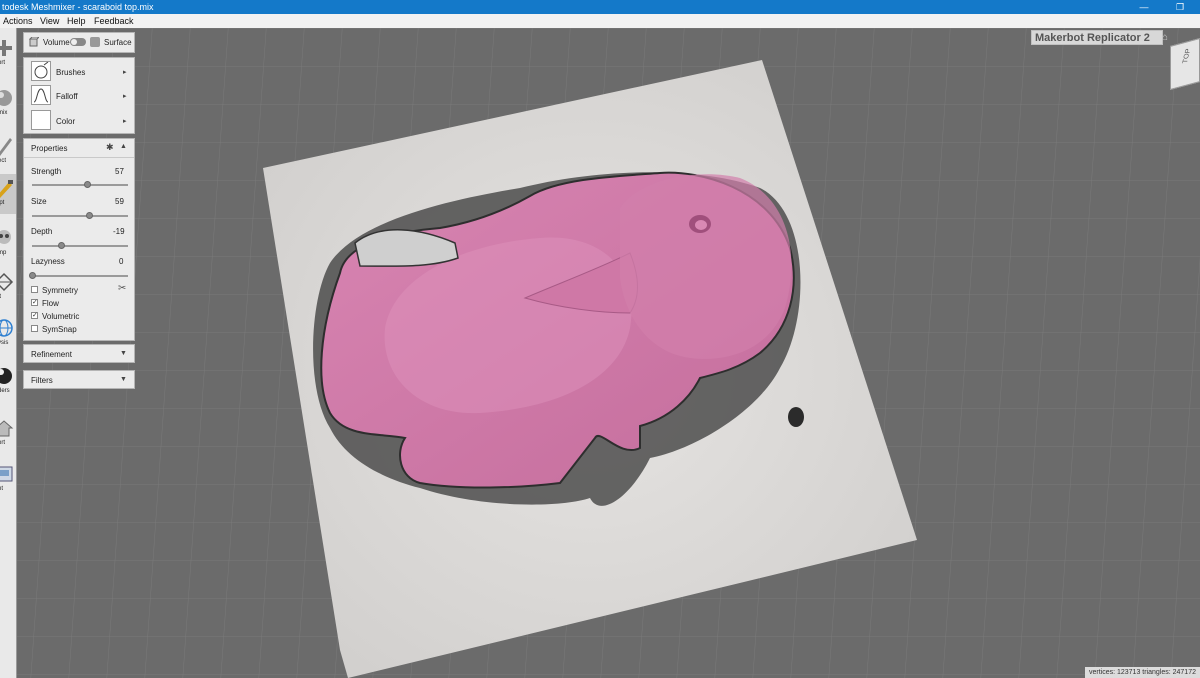  I want to click on stamp-tool: mp, so click(8, 244).